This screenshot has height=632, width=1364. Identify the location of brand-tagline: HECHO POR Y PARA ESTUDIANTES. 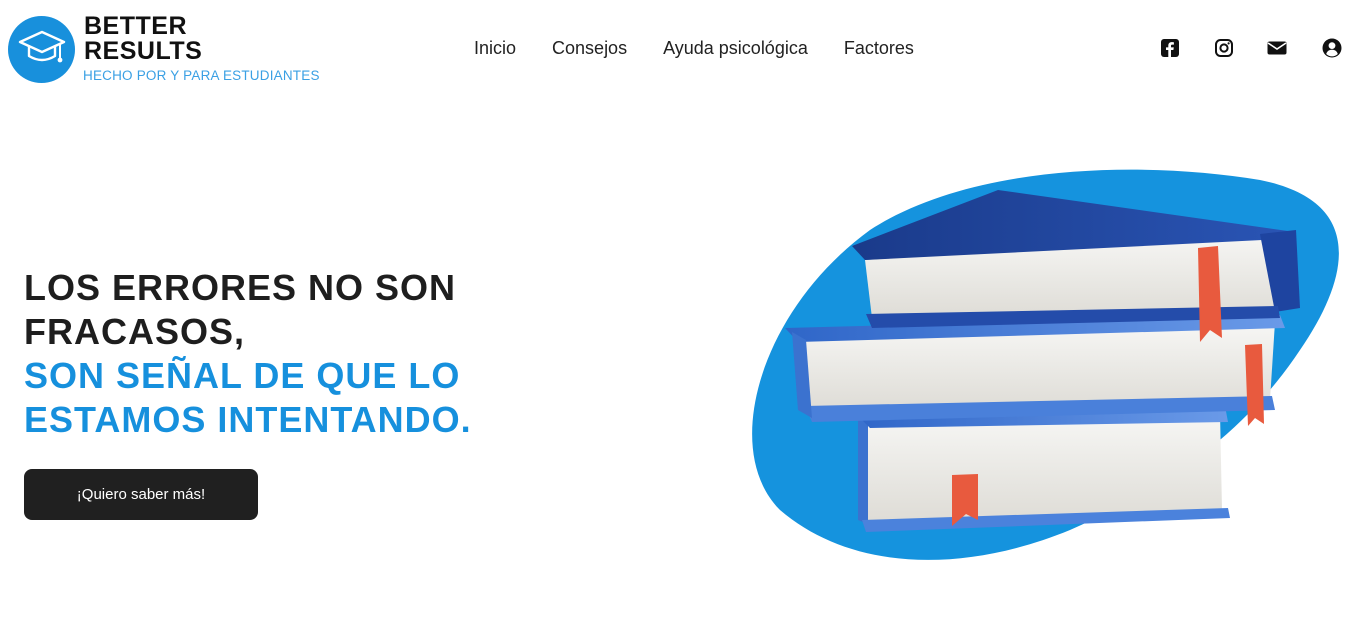
(201, 75).